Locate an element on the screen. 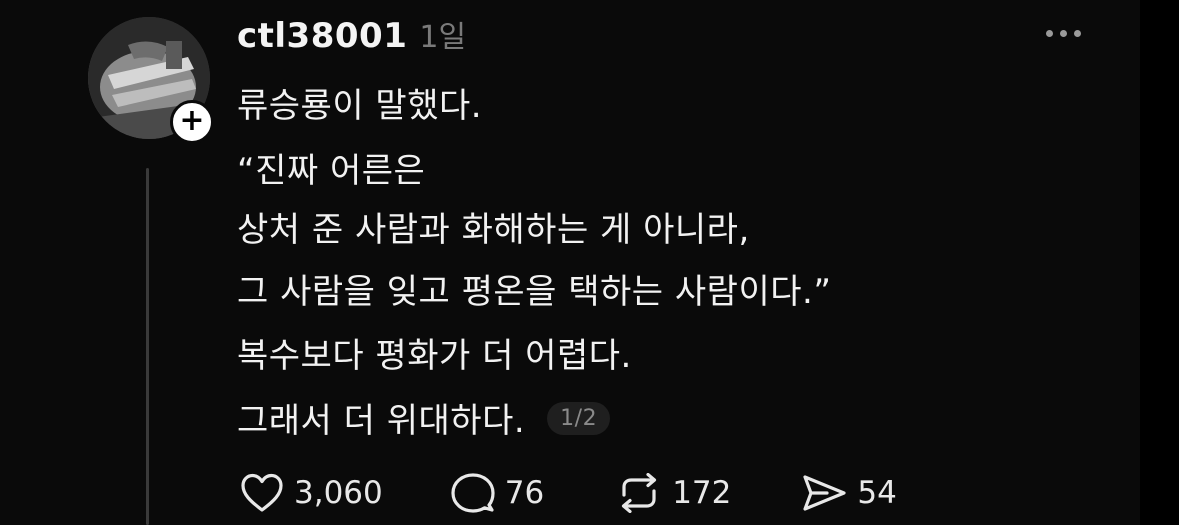 This screenshot has height=525, width=1179. follow-button: + is located at coordinates (192, 122).